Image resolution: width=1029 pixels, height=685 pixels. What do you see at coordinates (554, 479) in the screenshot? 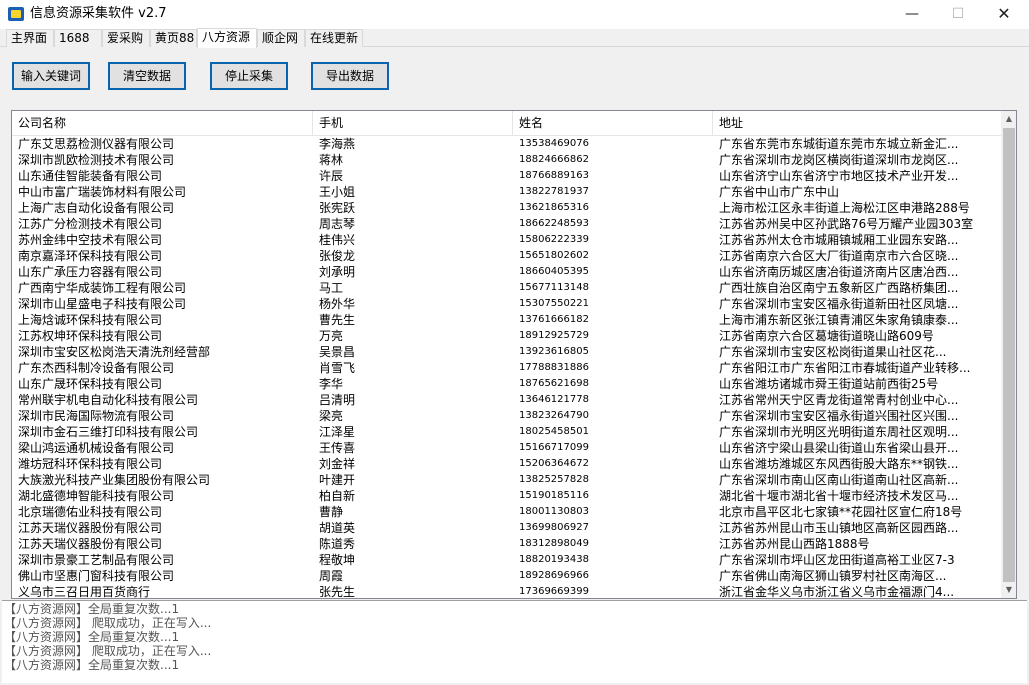
I see `cell-name: 13825257828` at bounding box center [554, 479].